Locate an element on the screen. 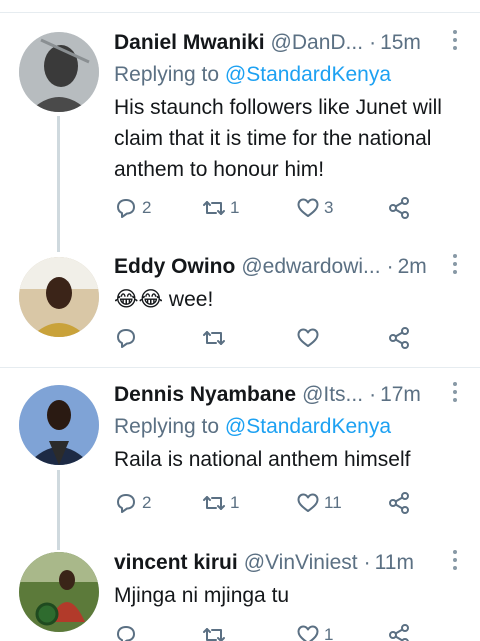  emoji-tears-of-joy: 😂😂 is located at coordinates (139, 299).